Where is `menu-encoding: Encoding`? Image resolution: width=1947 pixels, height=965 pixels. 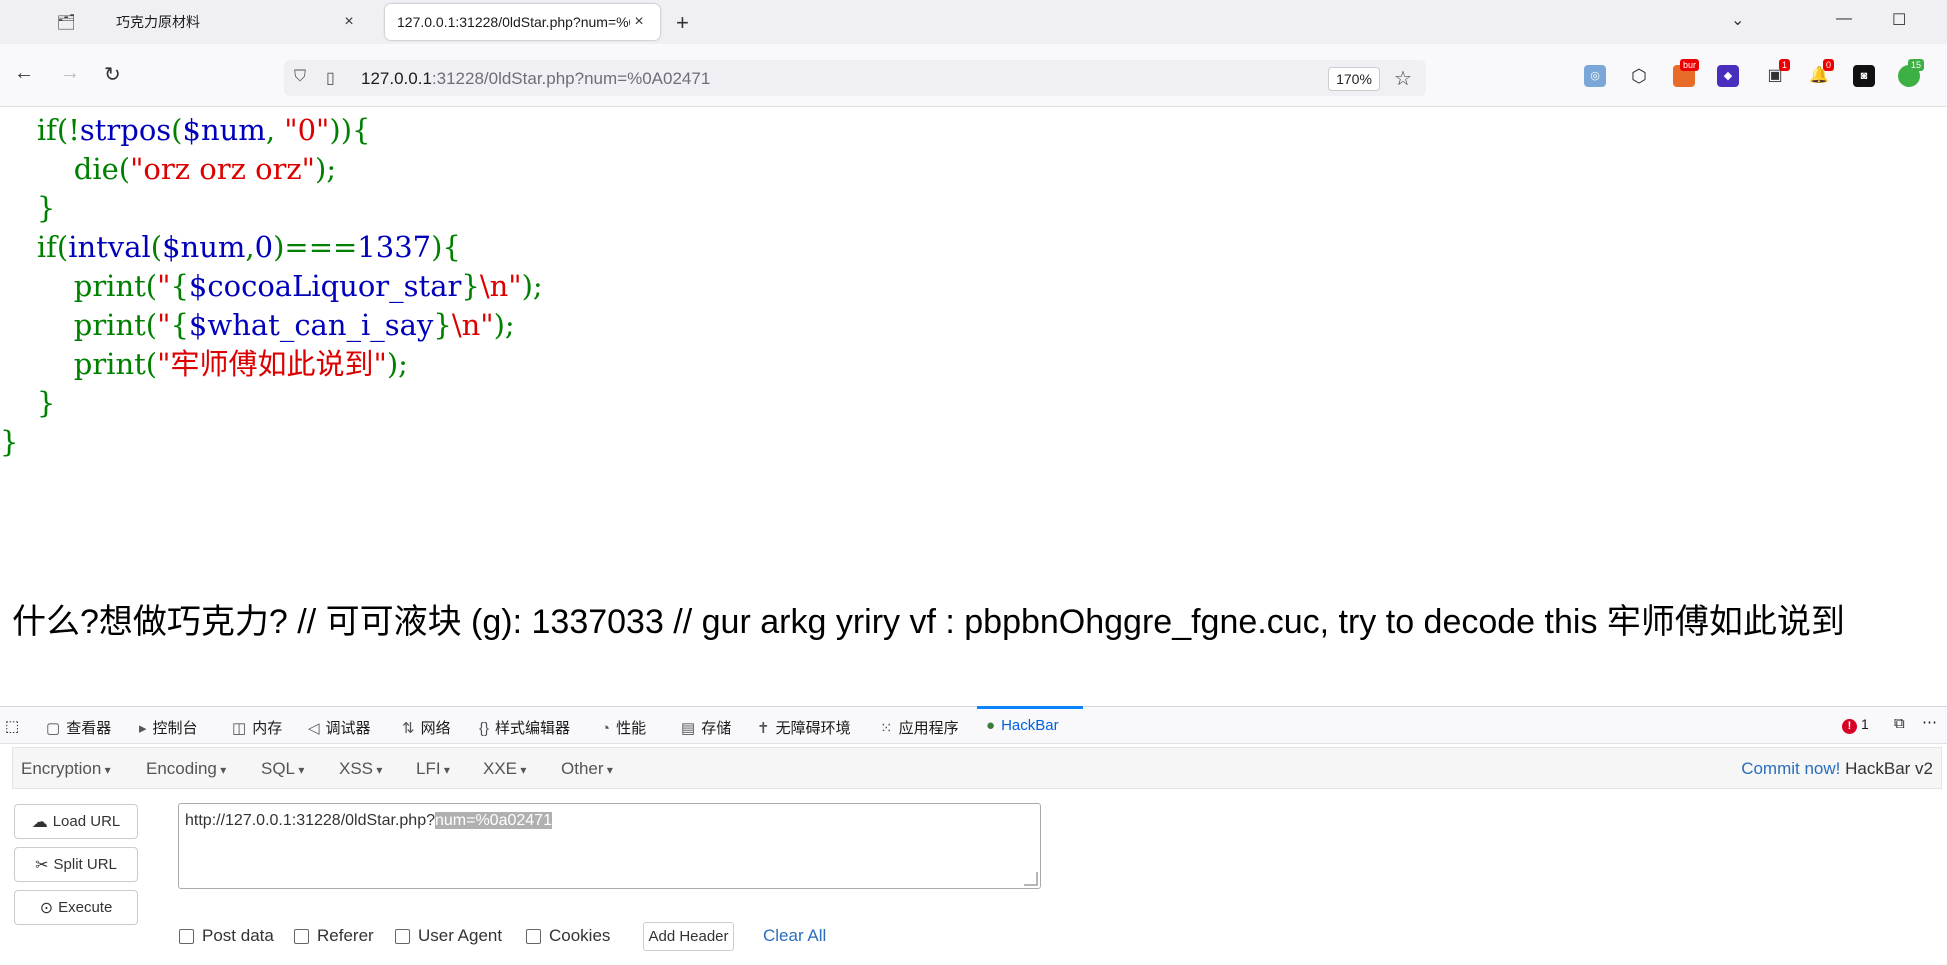 menu-encoding: Encoding is located at coordinates (186, 769).